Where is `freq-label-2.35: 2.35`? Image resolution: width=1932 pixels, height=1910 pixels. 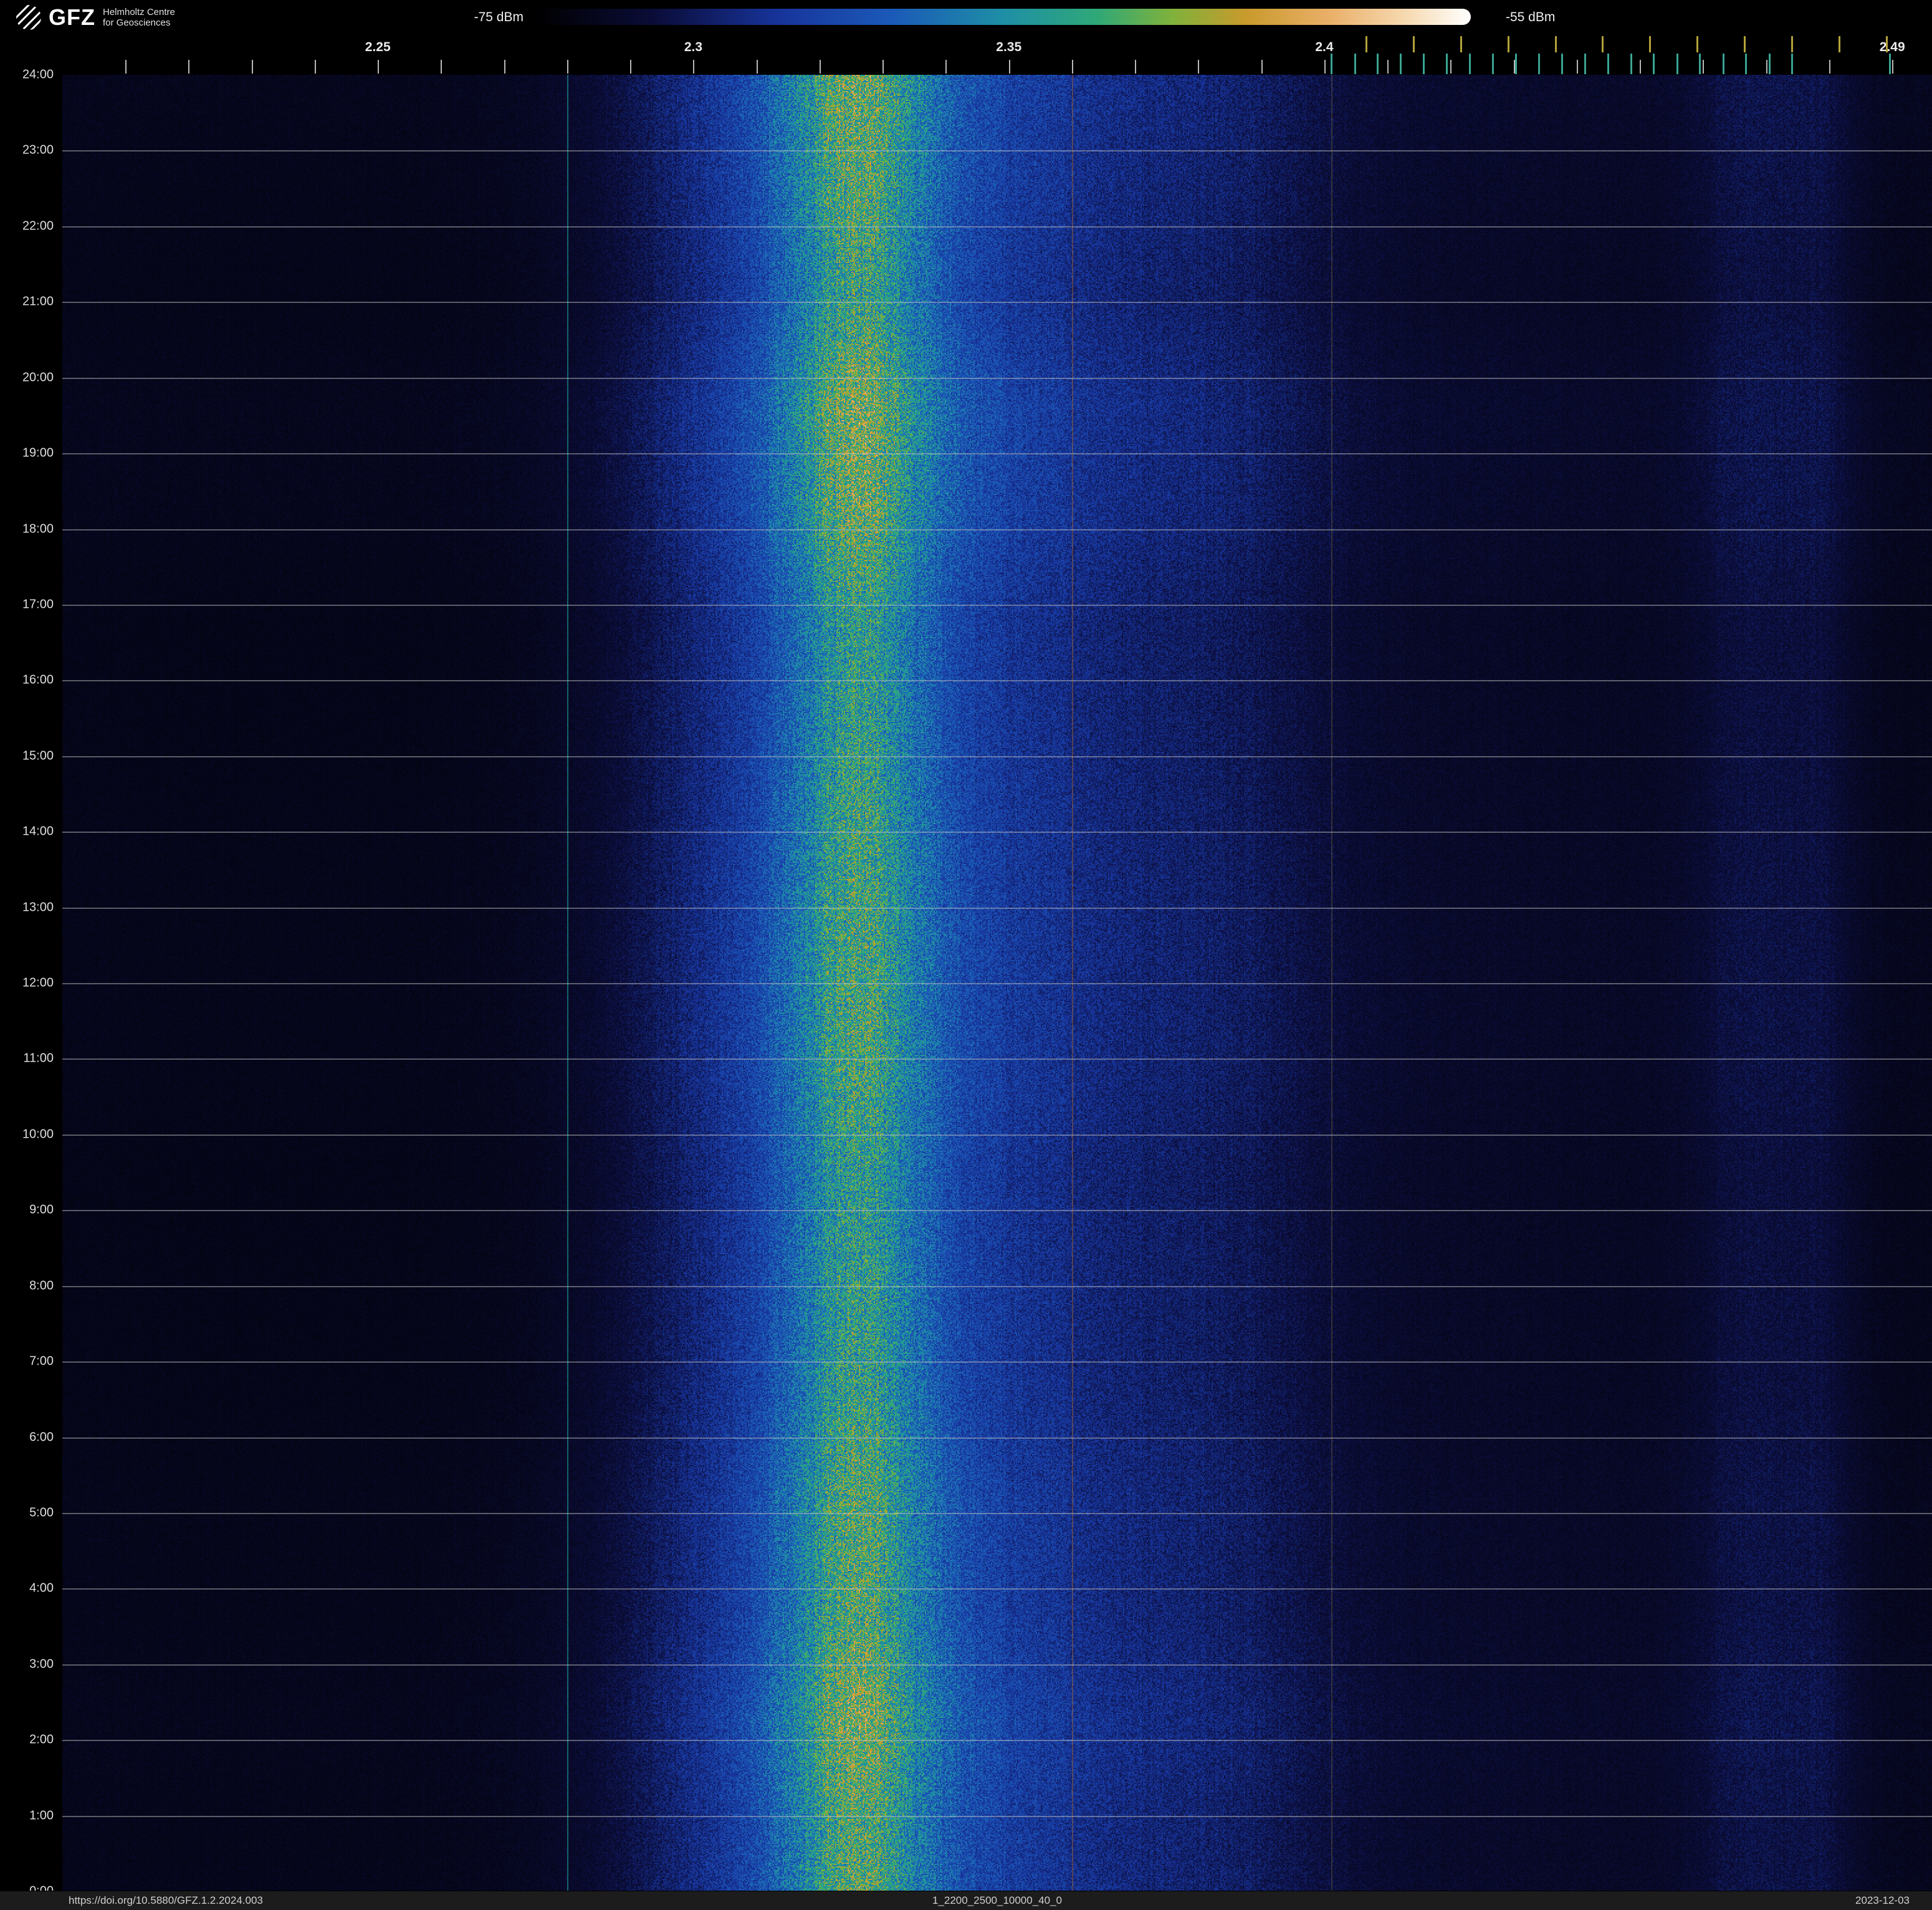
freq-label-2.35: 2.35 is located at coordinates (1009, 47).